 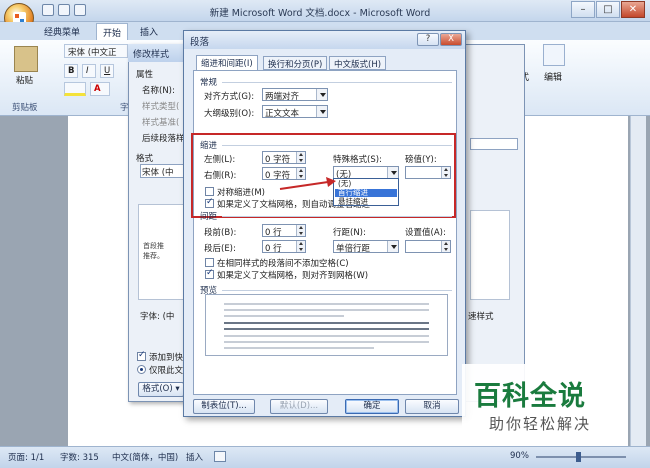 What do you see at coordinates (540, 424) in the screenshot?
I see `watermark-subtitle: 助你轻松解决` at bounding box center [540, 424].